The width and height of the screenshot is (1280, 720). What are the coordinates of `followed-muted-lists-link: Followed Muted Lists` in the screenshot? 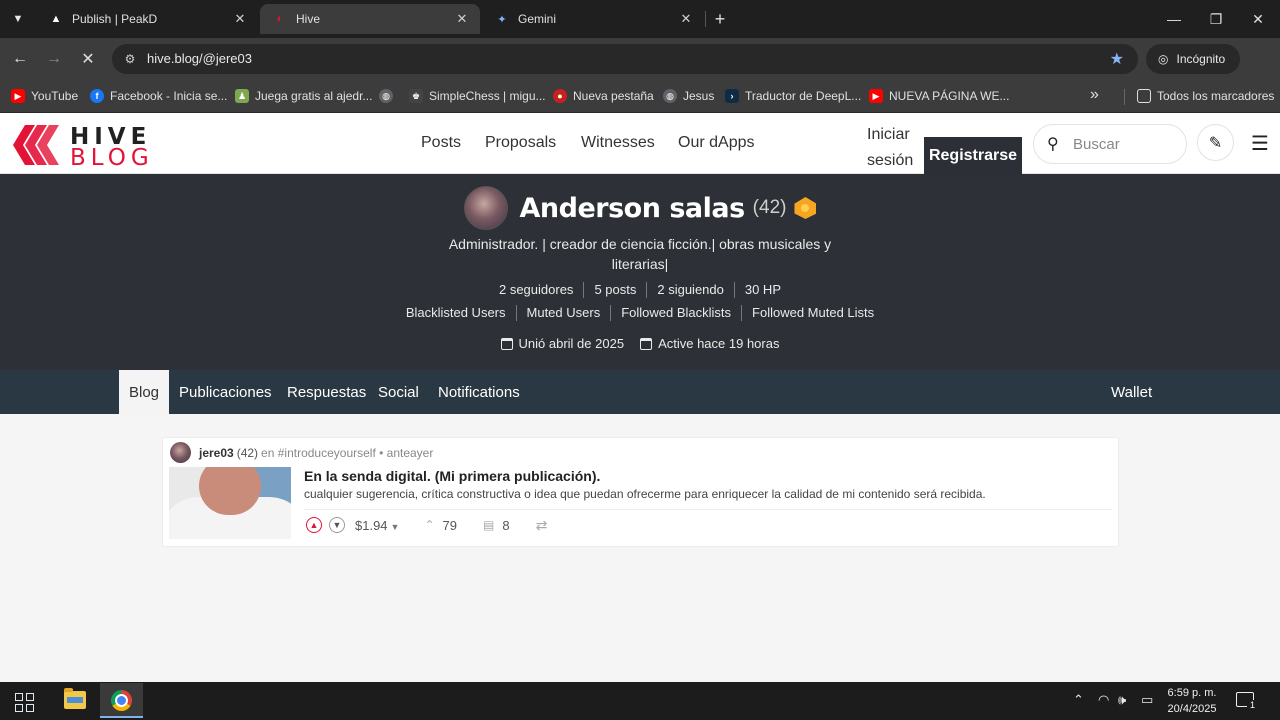 It's located at (812, 313).